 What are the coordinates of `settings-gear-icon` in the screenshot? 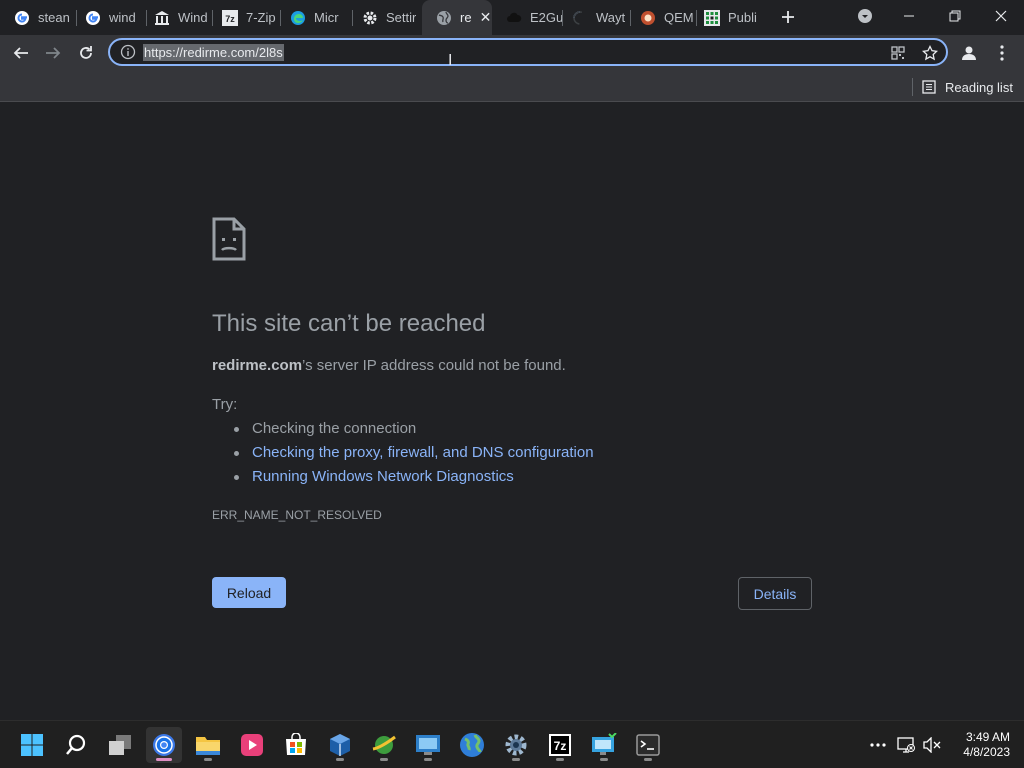 It's located at (516, 745).